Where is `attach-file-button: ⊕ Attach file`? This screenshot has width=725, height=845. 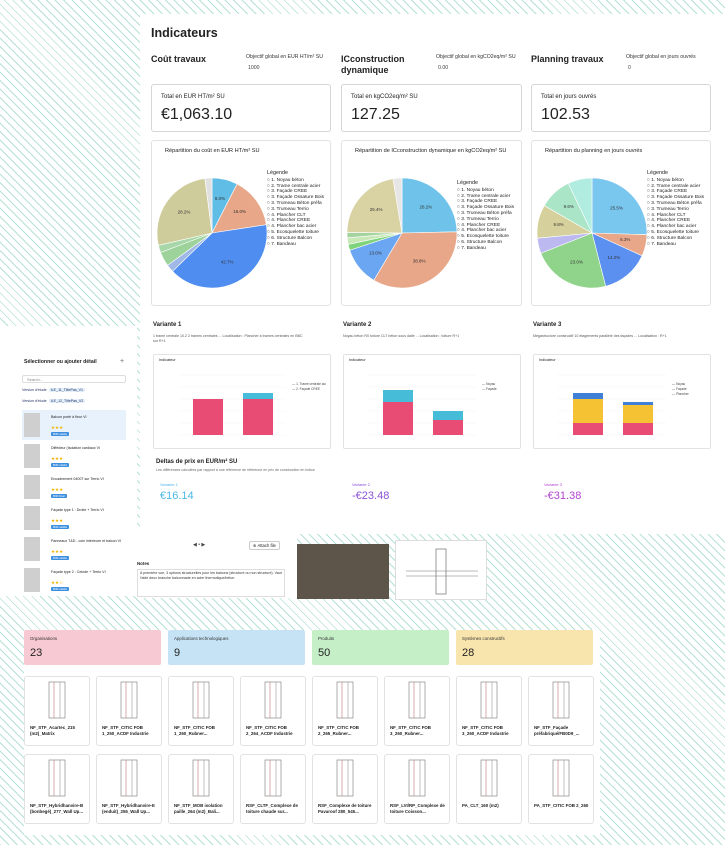 attach-file-button: ⊕ Attach file is located at coordinates (264, 545).